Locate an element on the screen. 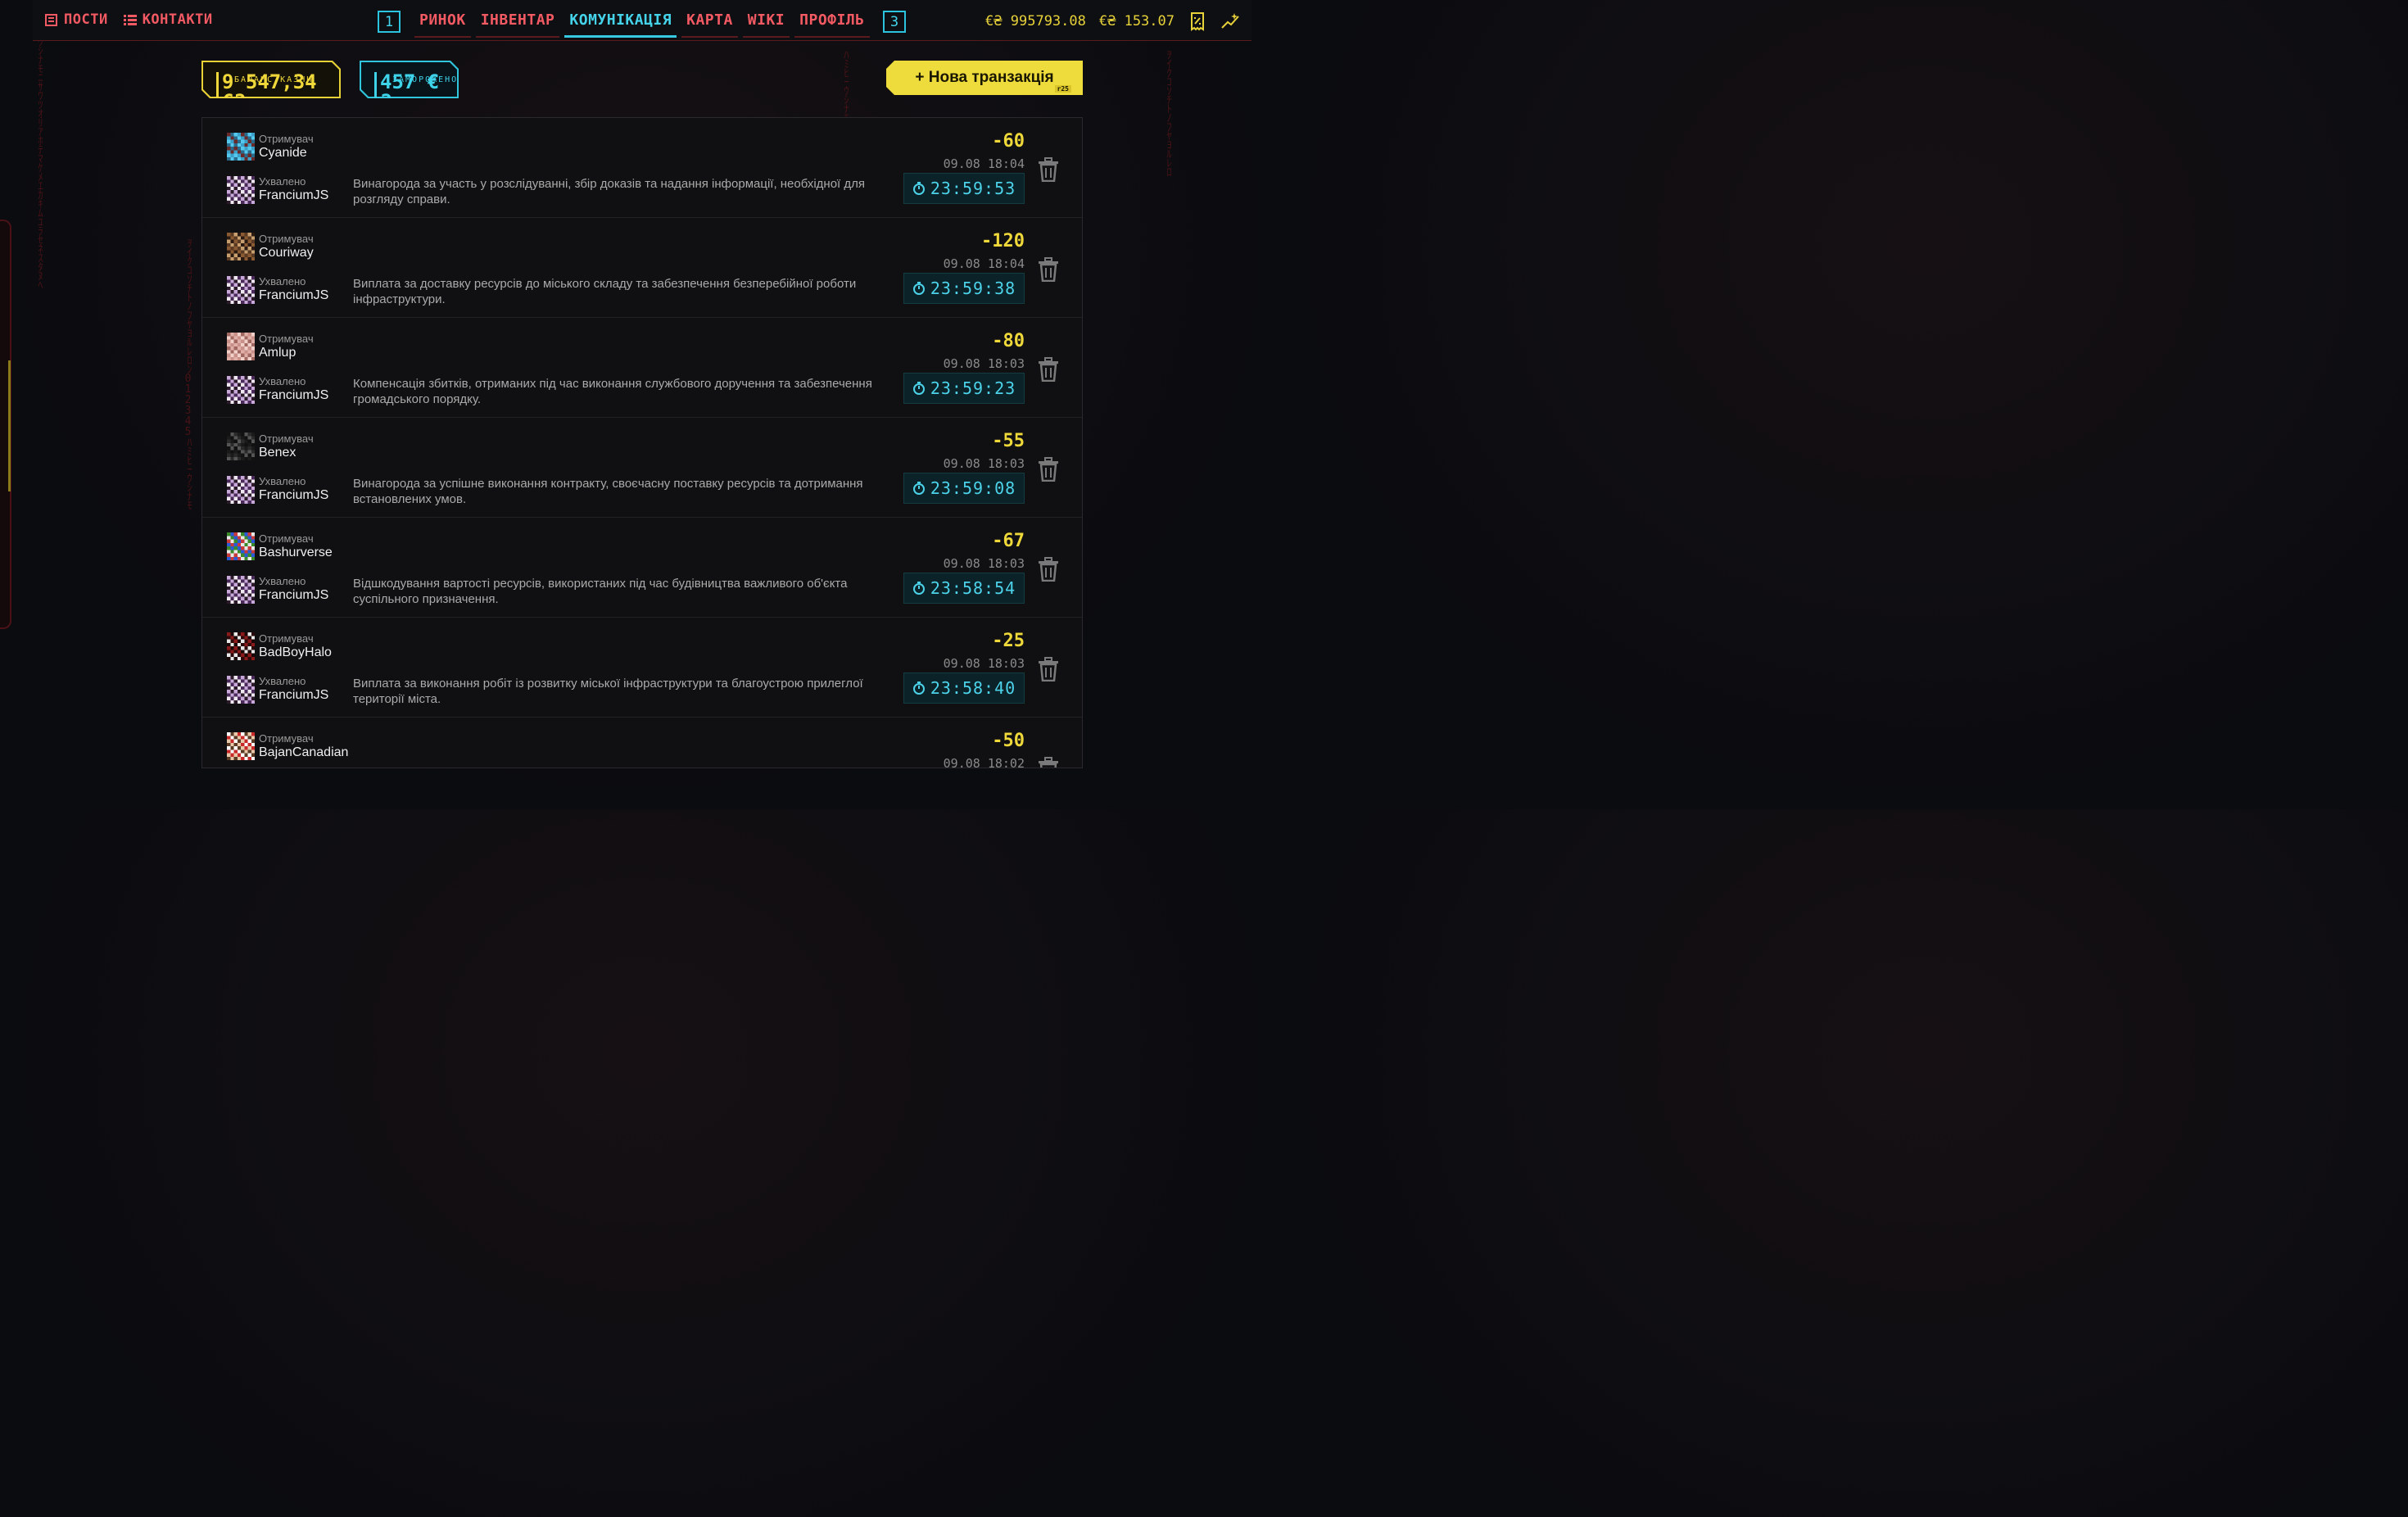 The width and height of the screenshot is (2408, 1517). transaction-date: 09.08 18:02 is located at coordinates (984, 762).